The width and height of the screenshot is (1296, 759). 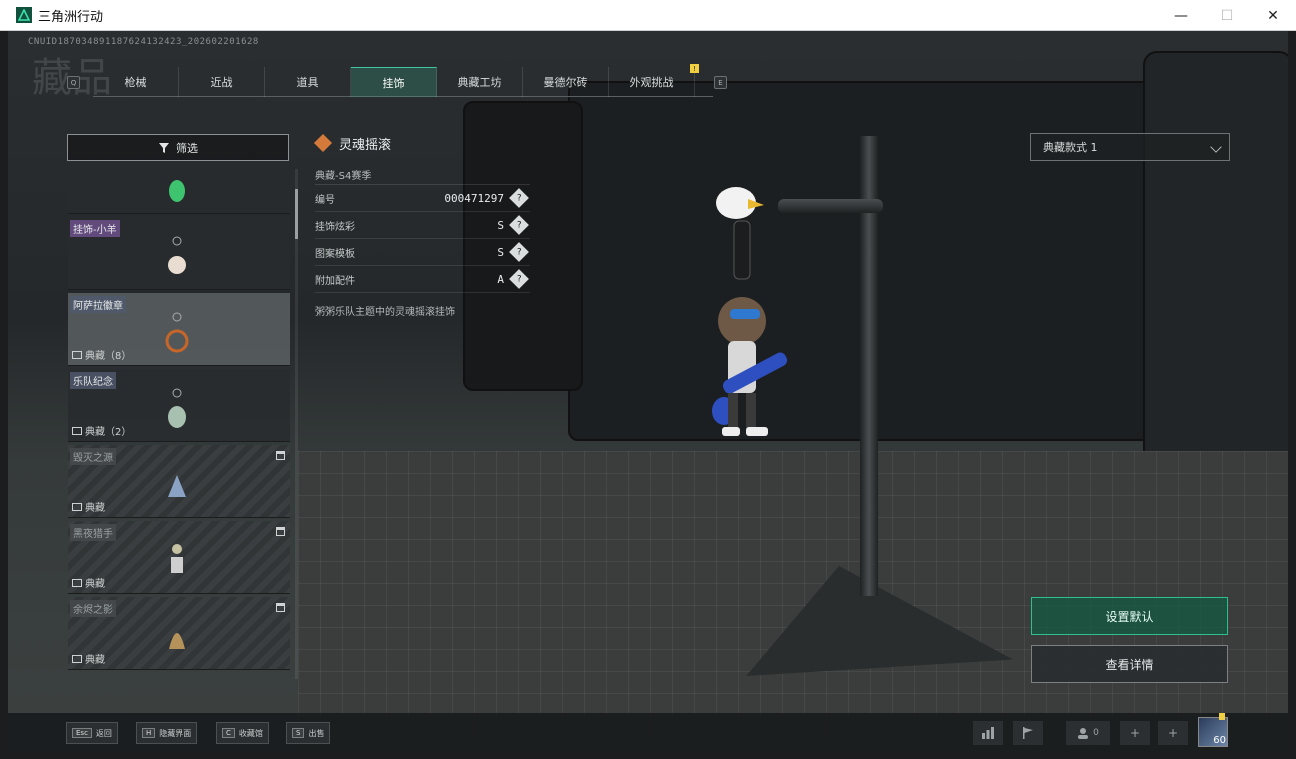 I want to click on list-scrollbar, so click(x=296, y=424).